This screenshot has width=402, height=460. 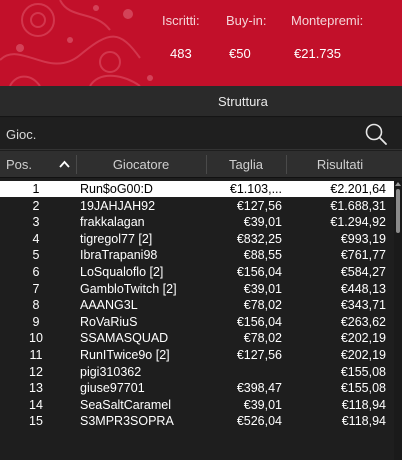 I want to click on player-name-cell: SSAMASQUAD, so click(x=124, y=338).